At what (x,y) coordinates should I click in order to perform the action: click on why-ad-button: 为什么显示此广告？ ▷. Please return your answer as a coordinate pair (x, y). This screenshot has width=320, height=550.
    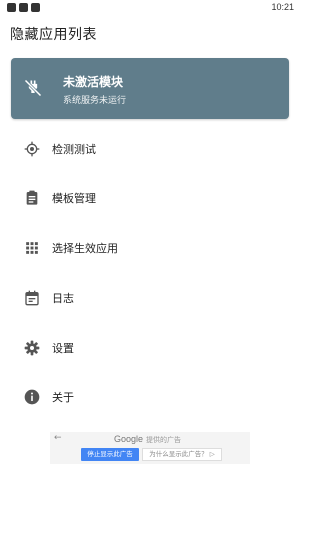
    Looking at the image, I should click on (182, 454).